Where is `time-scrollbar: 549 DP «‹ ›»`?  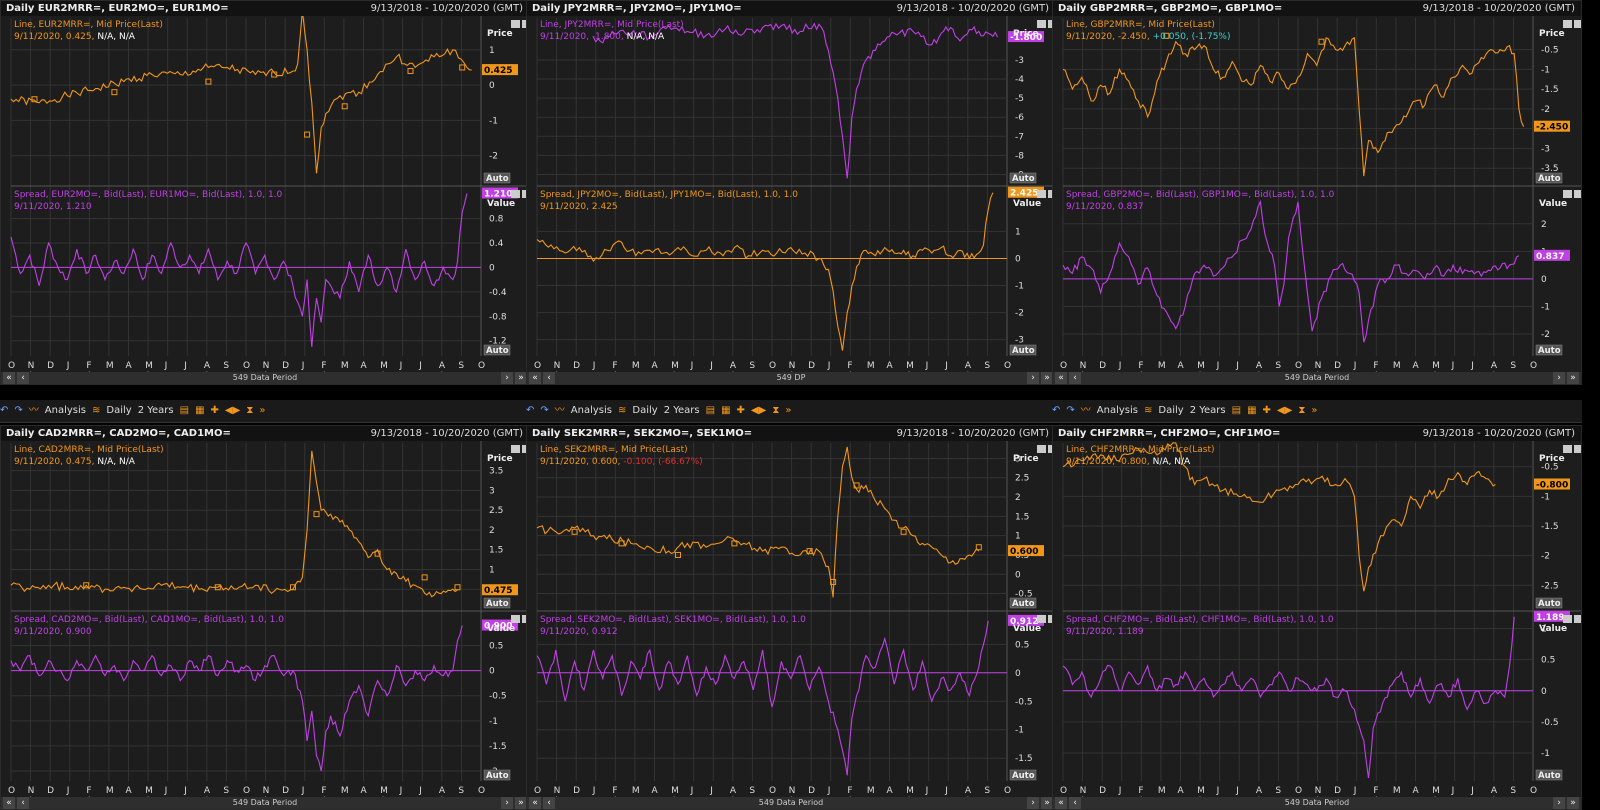
time-scrollbar: 549 DP «‹ ›» is located at coordinates (791, 378).